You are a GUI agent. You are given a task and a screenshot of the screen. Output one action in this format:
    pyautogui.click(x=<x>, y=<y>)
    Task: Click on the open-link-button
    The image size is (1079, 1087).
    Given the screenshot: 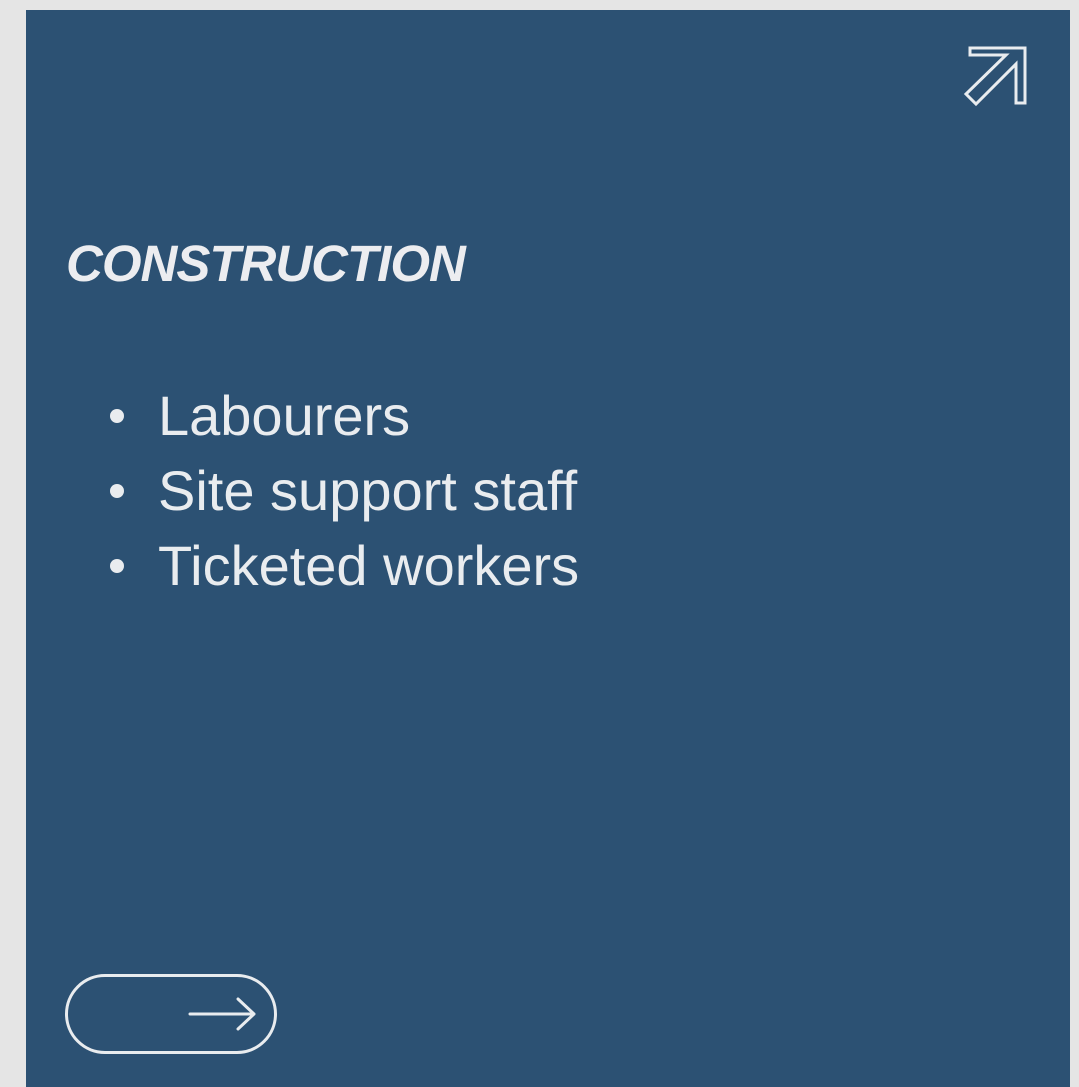 What is the action you would take?
    pyautogui.click(x=997, y=77)
    